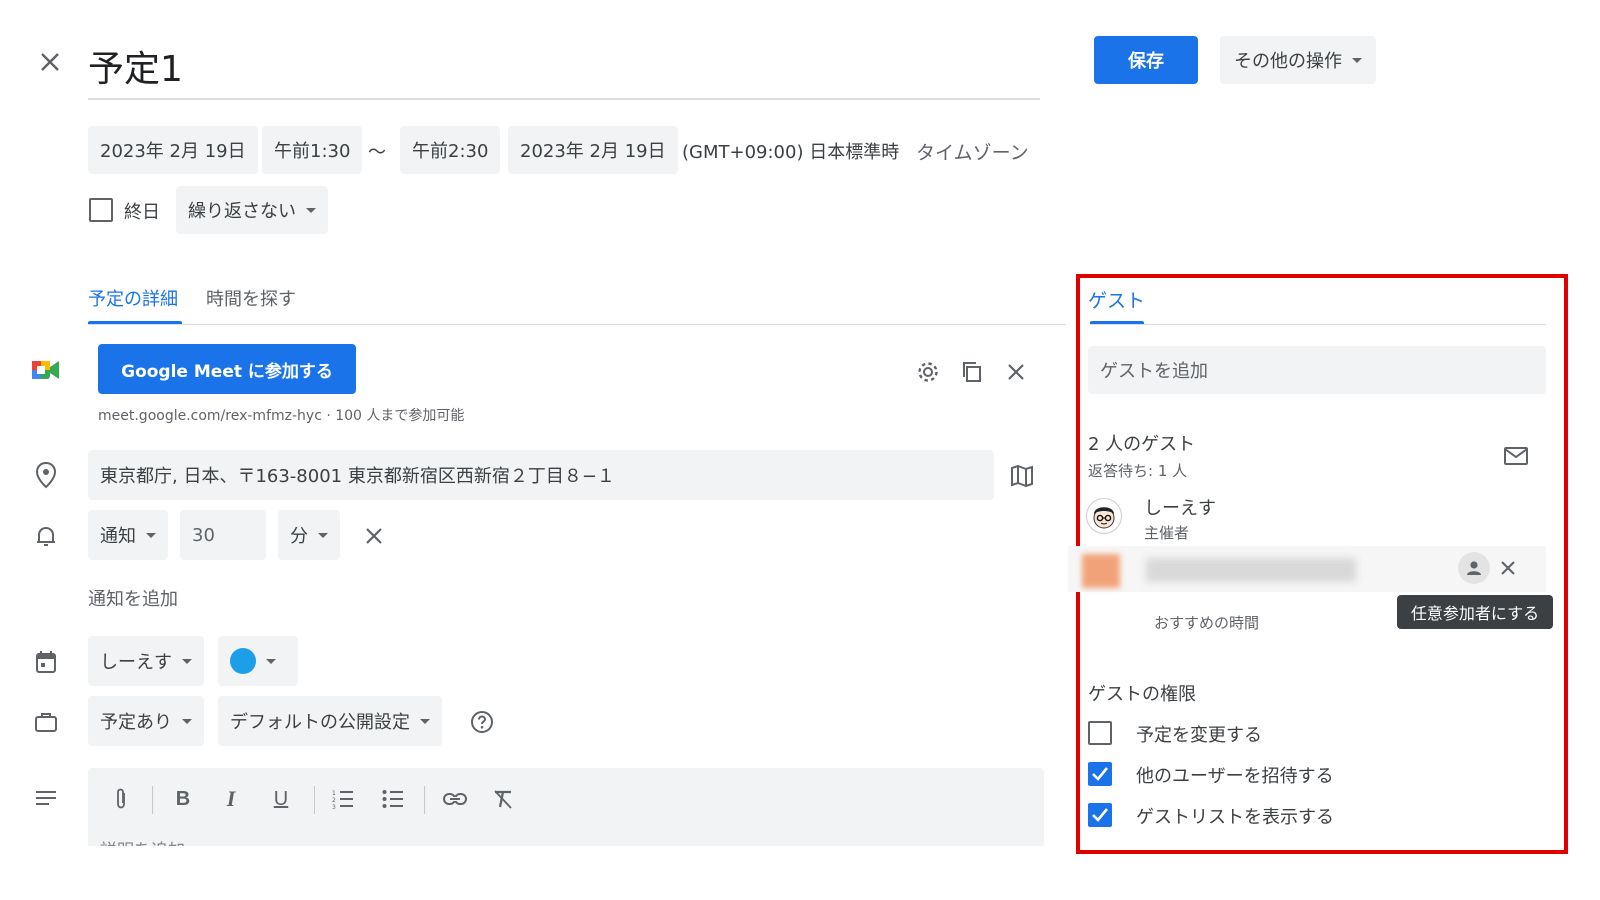 The width and height of the screenshot is (1600, 900). What do you see at coordinates (566, 807) in the screenshot?
I see `description-editor: B I U 123 説明を追加` at bounding box center [566, 807].